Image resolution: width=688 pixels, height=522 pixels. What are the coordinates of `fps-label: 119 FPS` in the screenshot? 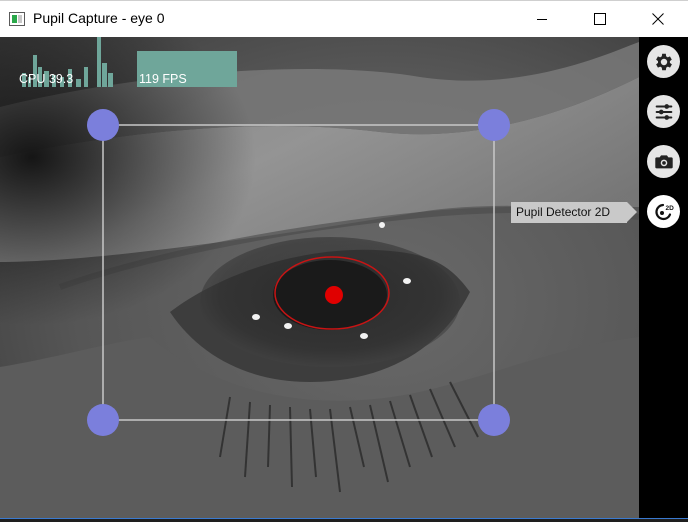 It's located at (163, 79).